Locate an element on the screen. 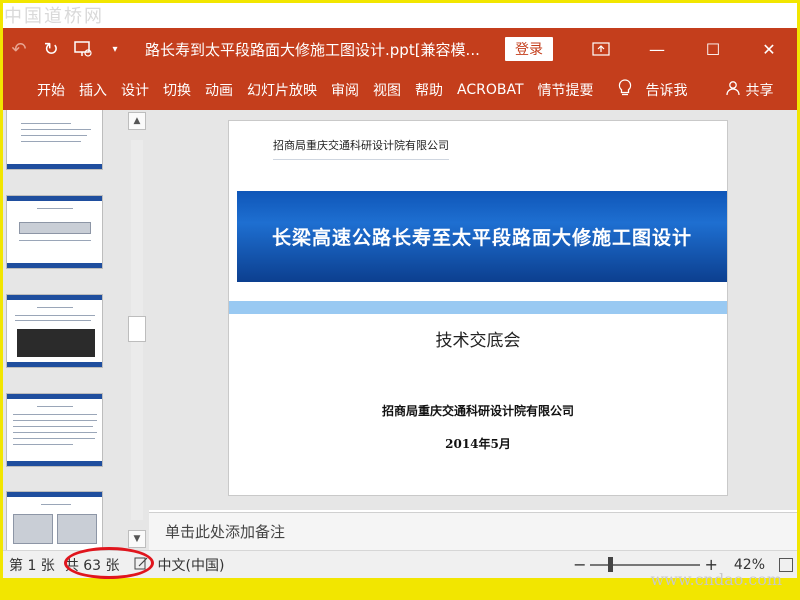 The height and width of the screenshot is (600, 800). maximize-icon: ☐ is located at coordinates (713, 49).